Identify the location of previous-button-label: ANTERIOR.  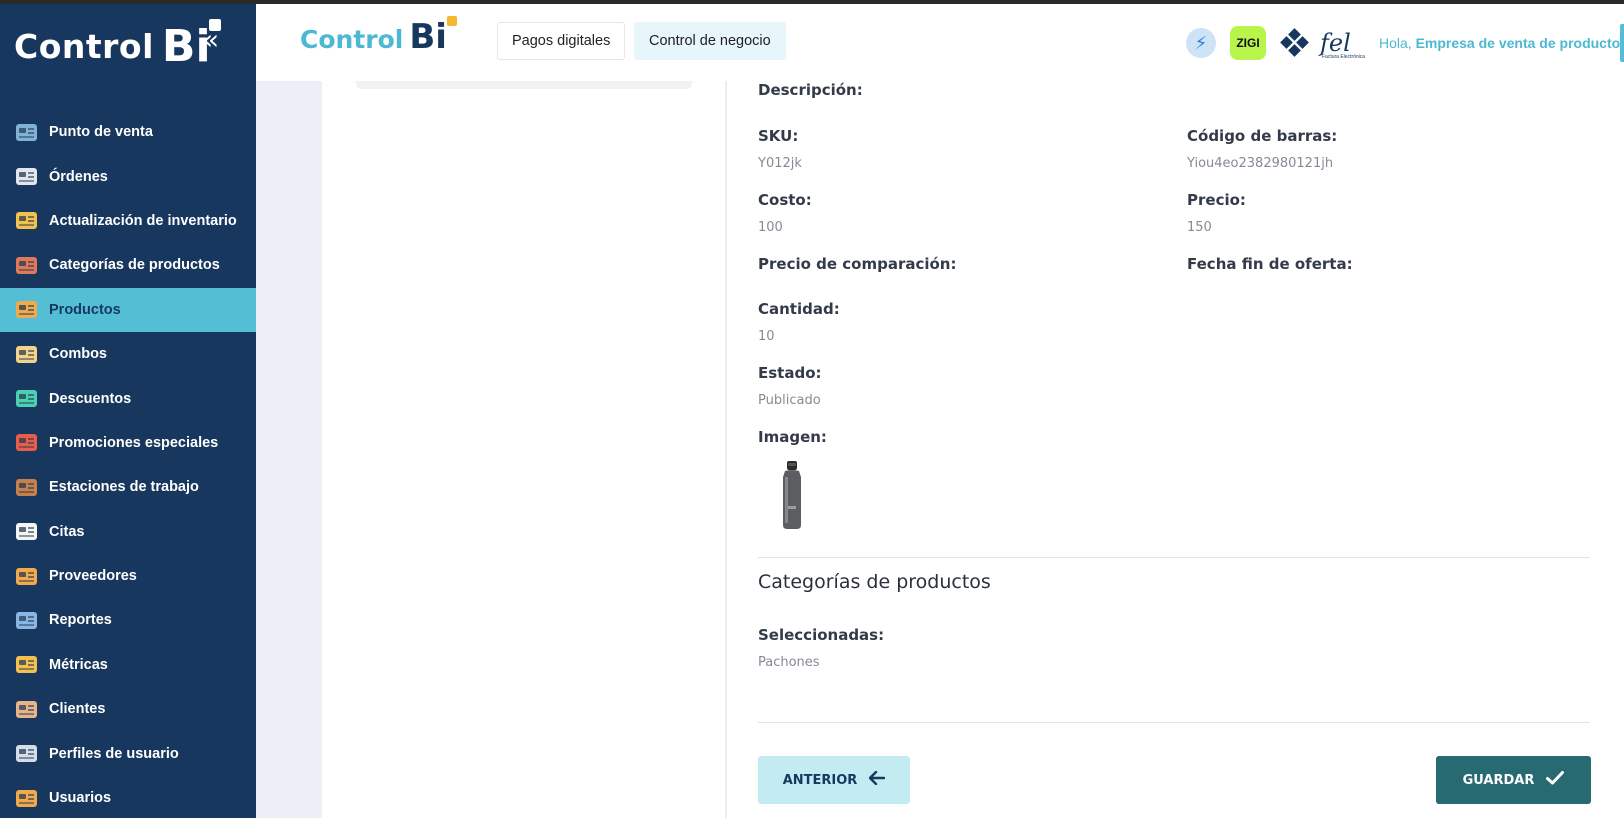
(820, 780).